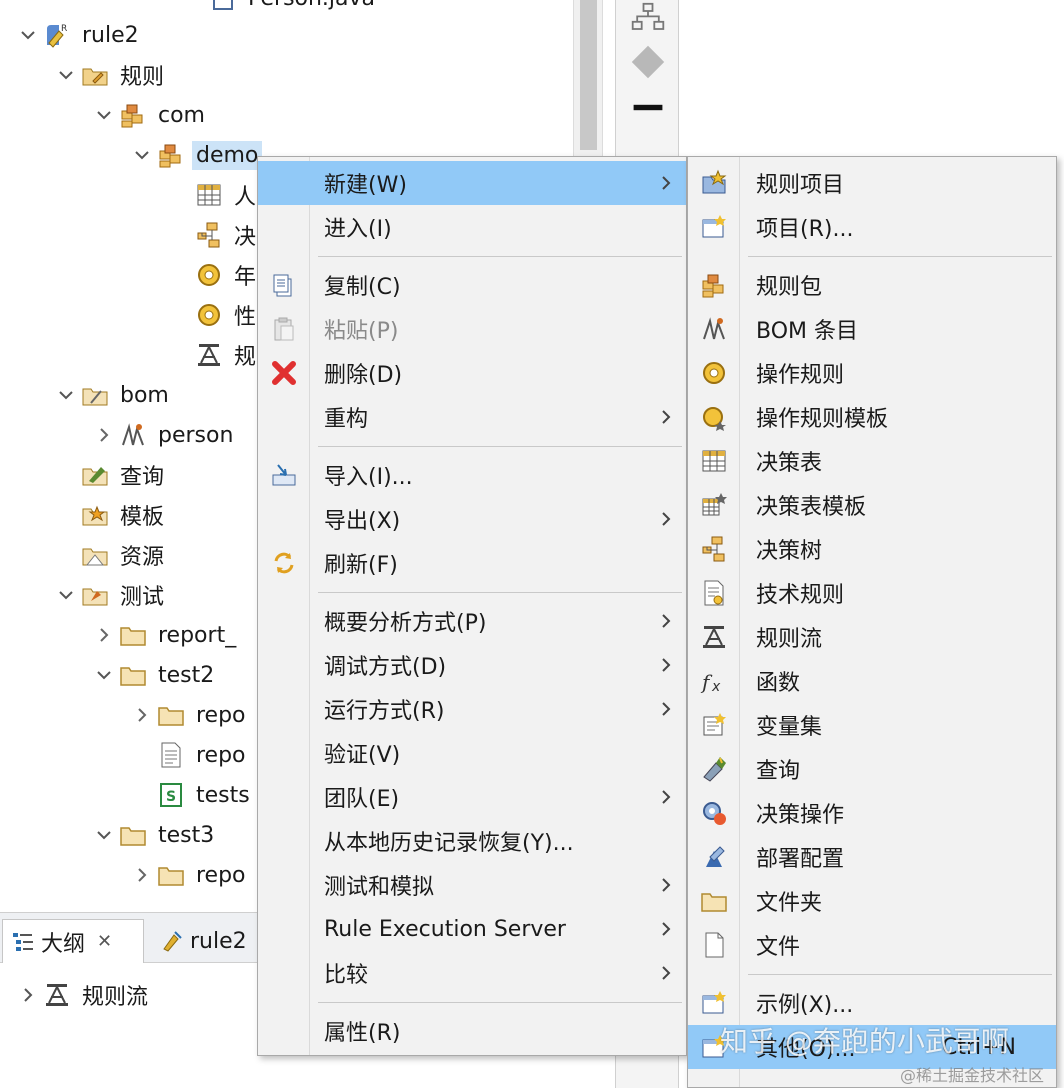 Image resolution: width=1064 pixels, height=1088 pixels. Describe the element at coordinates (872, 373) in the screenshot. I see `menu-item: 操作规则` at that location.